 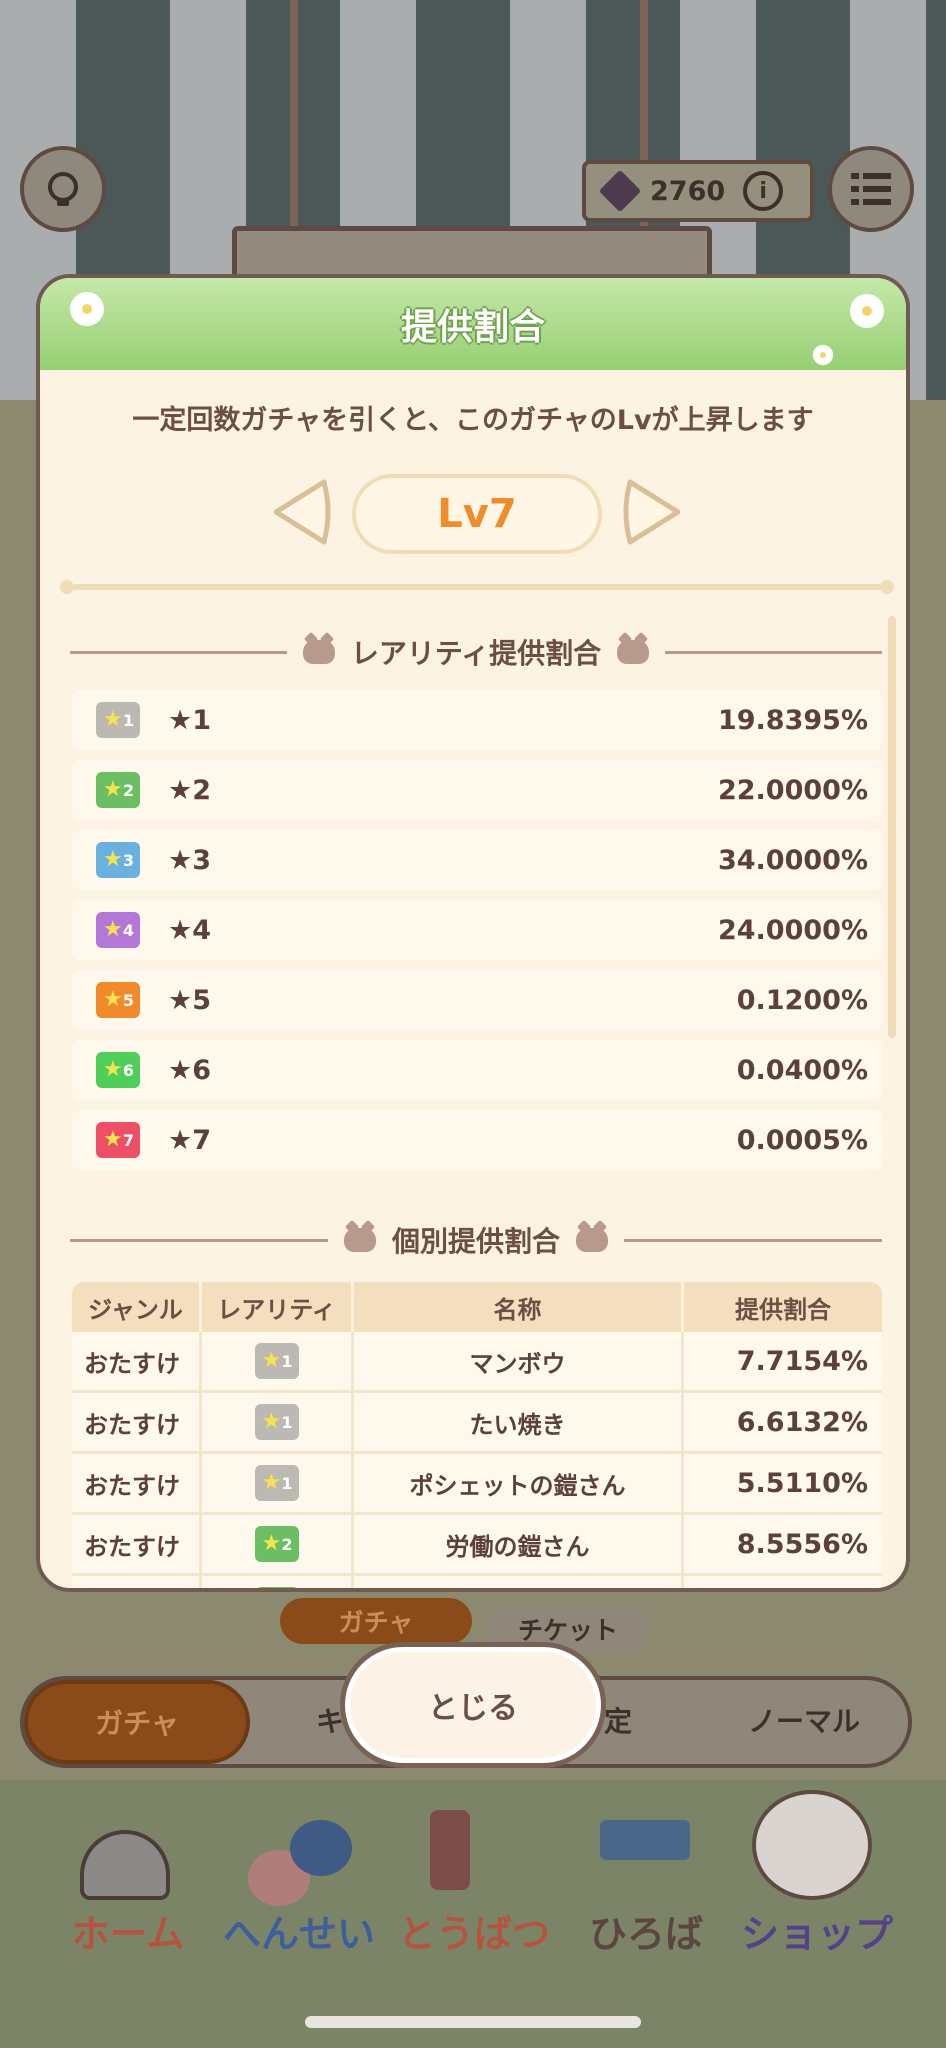 What do you see at coordinates (477, 790) in the screenshot?
I see `rarity-row: ★ 2 ★2 22.0000%` at bounding box center [477, 790].